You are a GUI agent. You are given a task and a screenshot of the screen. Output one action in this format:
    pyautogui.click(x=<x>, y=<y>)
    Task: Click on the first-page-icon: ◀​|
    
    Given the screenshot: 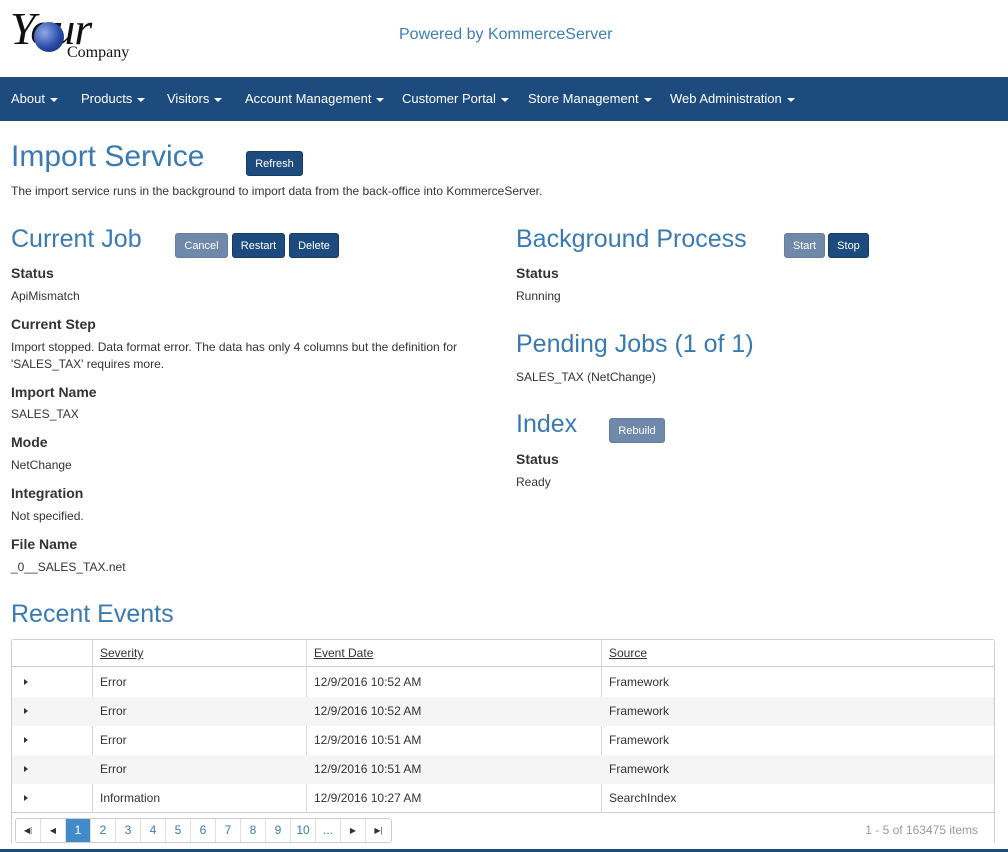 What is the action you would take?
    pyautogui.click(x=28, y=830)
    